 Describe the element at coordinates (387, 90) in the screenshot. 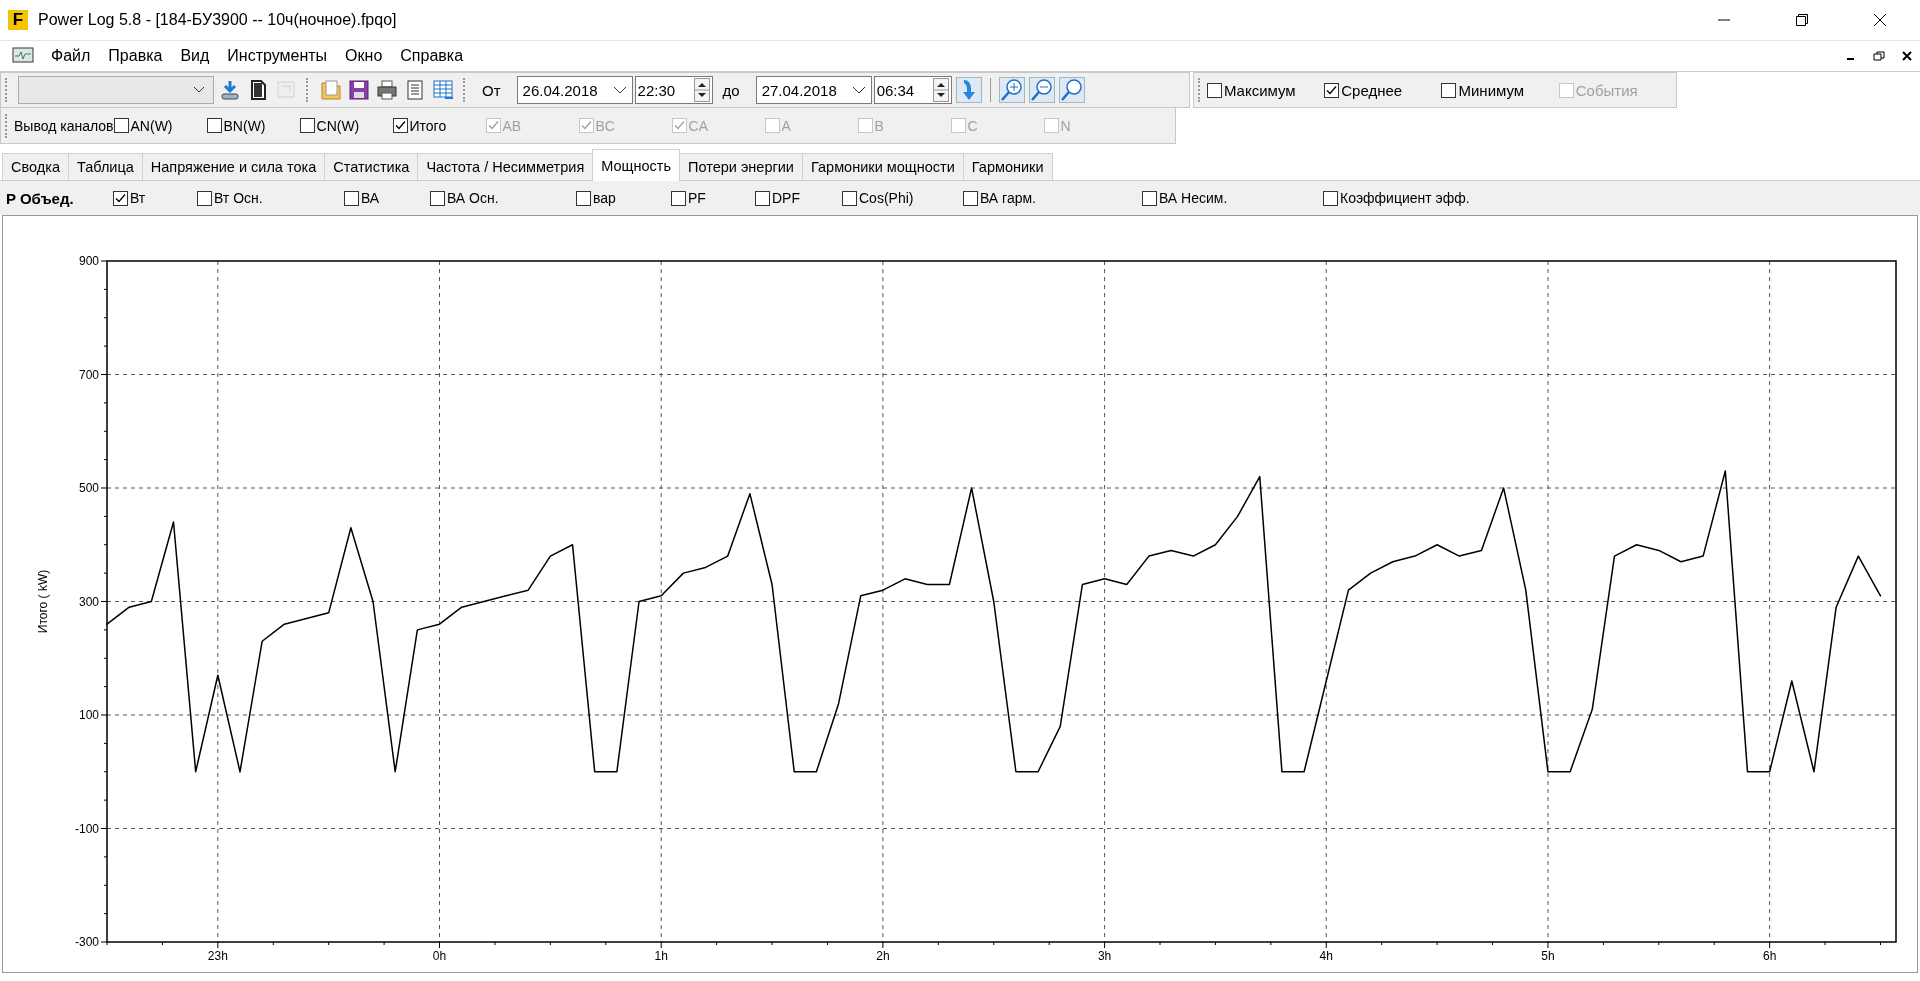

I see `printer-icon` at that location.